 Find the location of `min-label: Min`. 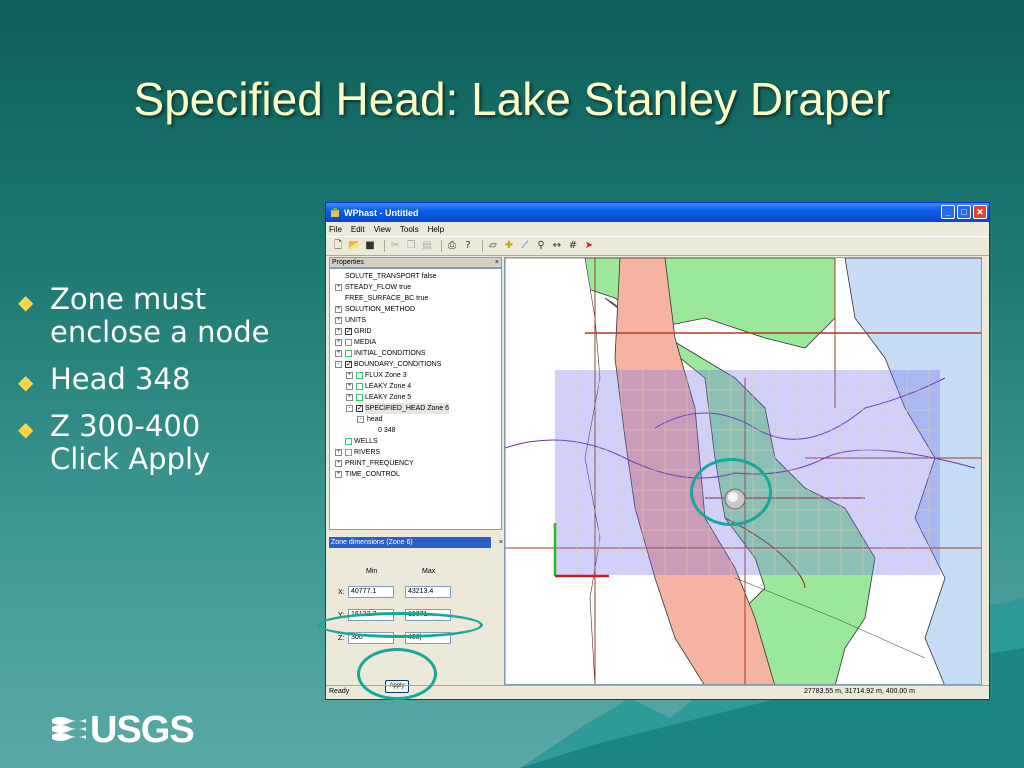

min-label: Min is located at coordinates (372, 571).